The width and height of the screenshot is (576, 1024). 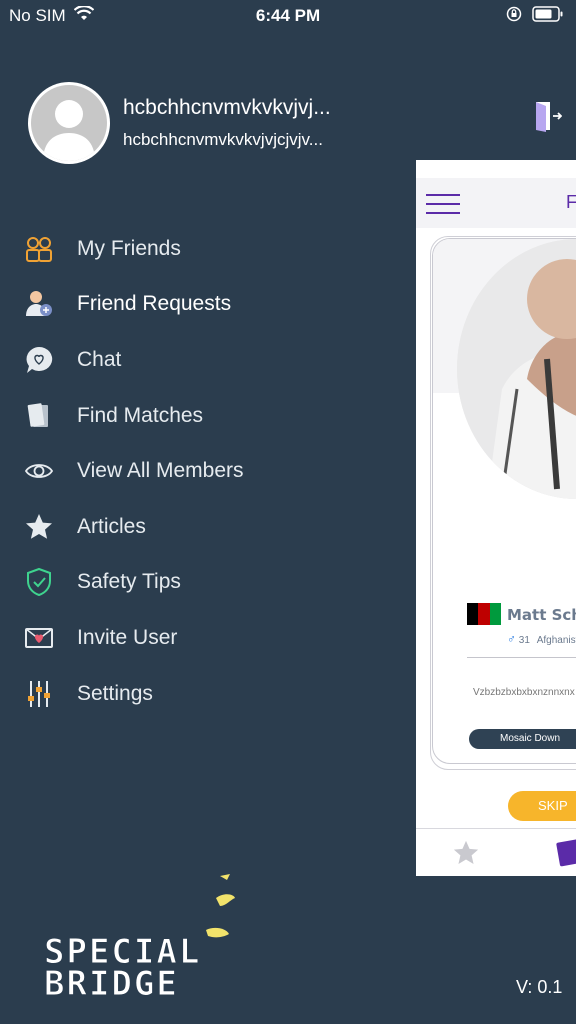 I want to click on menu-item-view-all-members: View All Members, so click(x=190, y=471).